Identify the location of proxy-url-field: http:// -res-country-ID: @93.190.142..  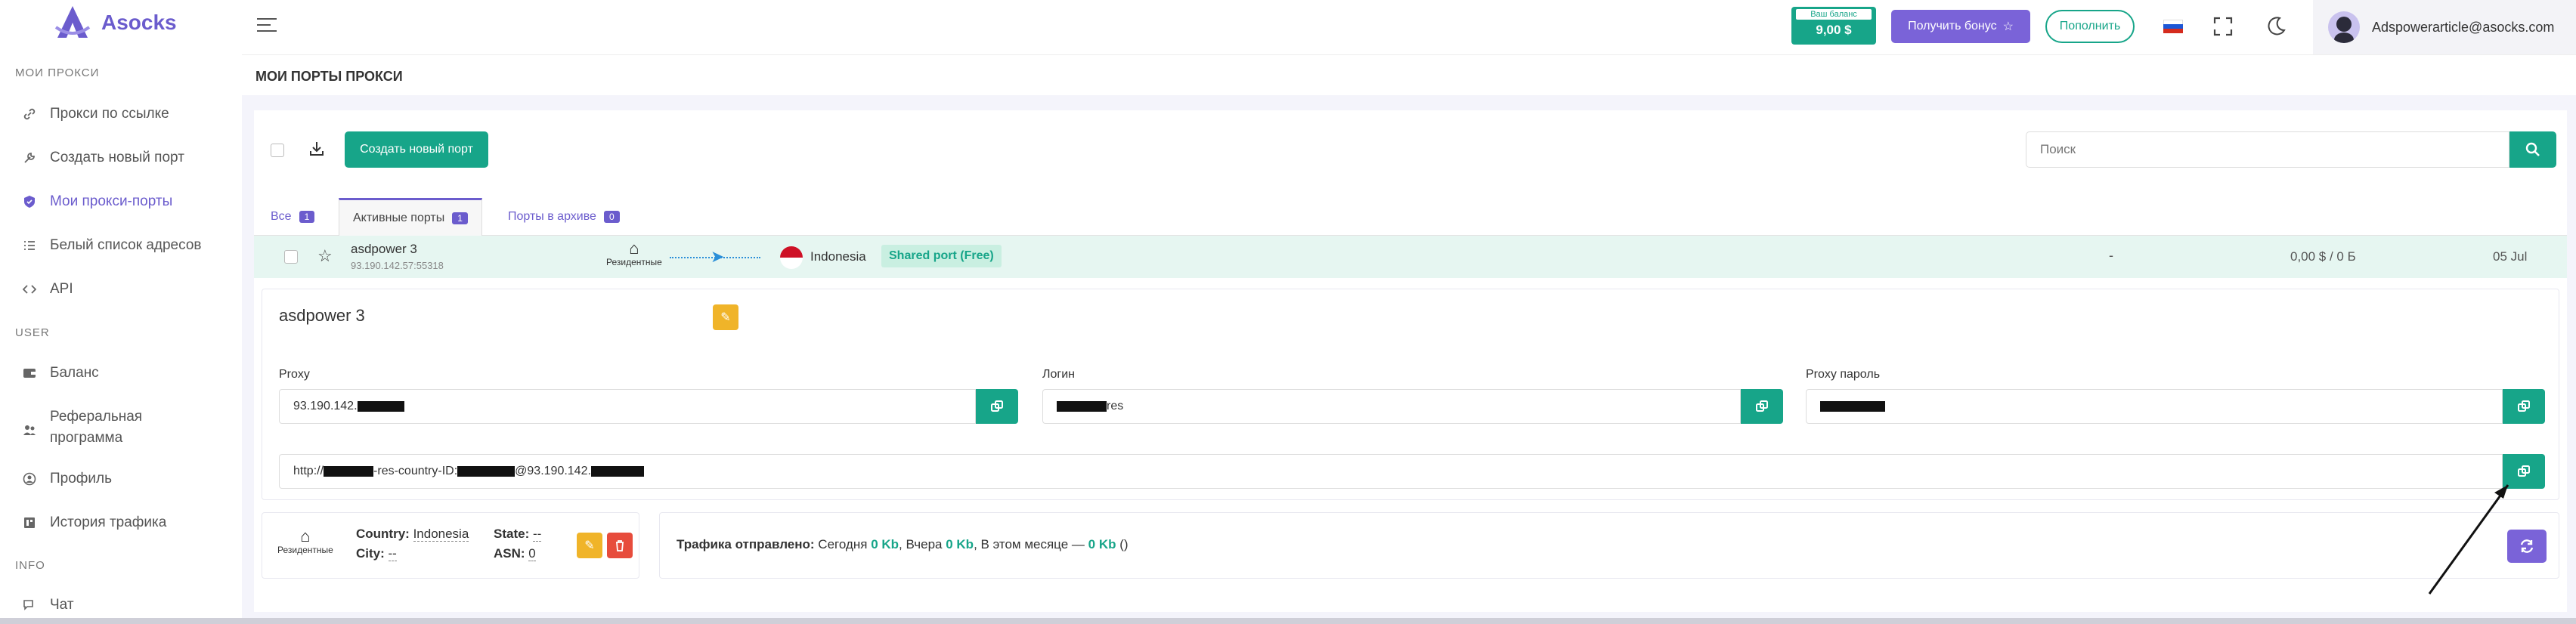
(1391, 471).